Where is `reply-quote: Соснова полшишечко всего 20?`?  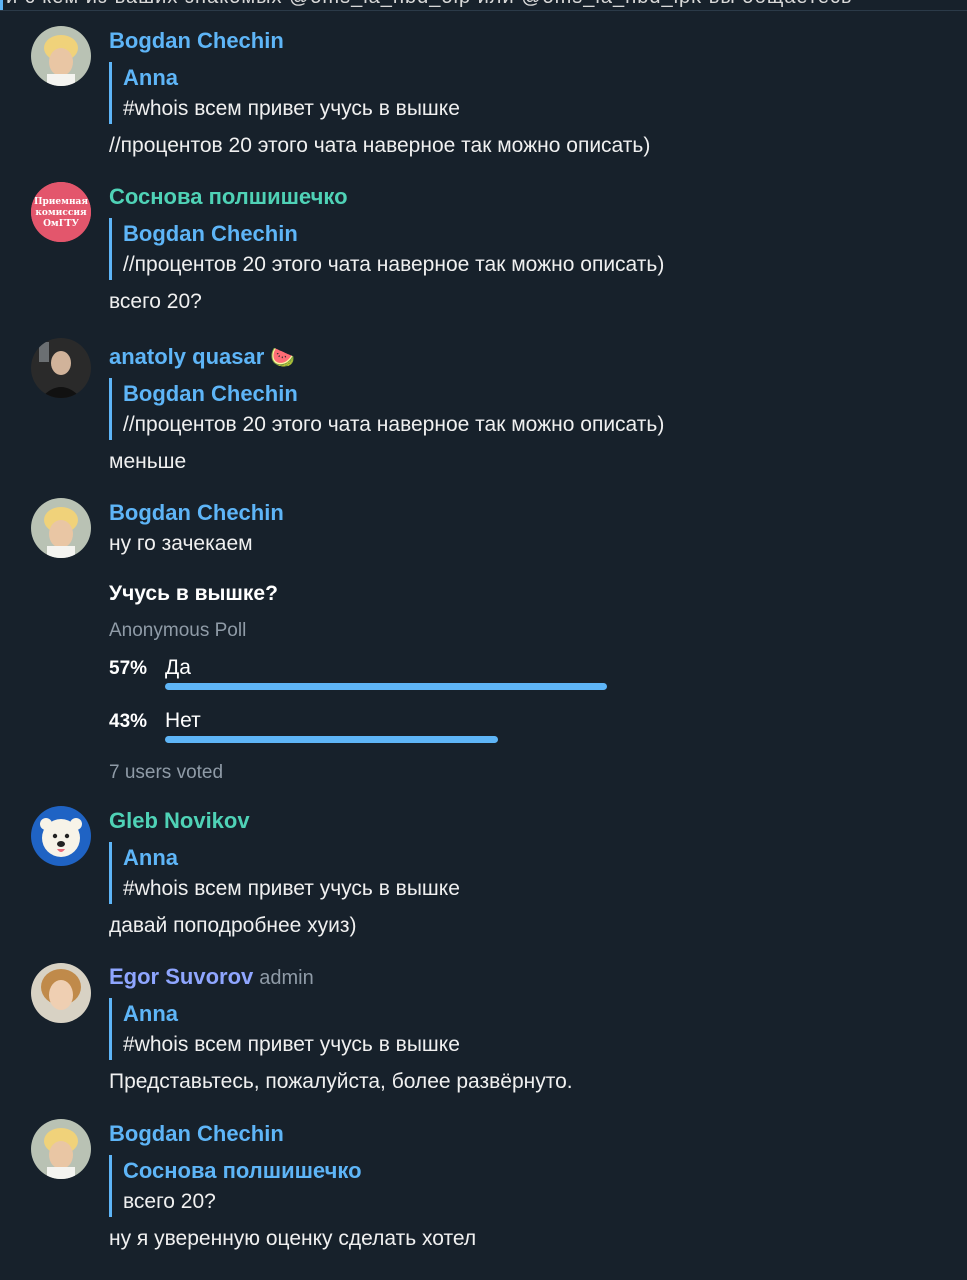 reply-quote: Соснова полшишечко всего 20? is located at coordinates (235, 1186).